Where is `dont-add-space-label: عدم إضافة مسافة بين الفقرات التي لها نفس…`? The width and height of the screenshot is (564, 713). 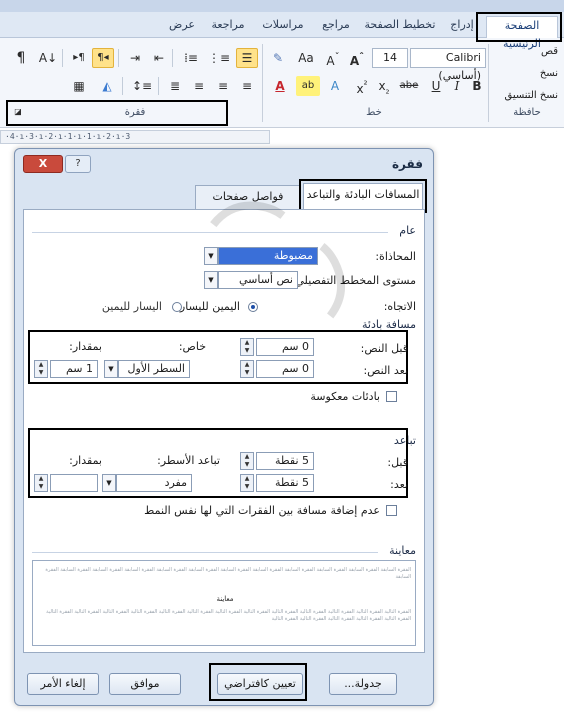
dont-add-space-label: عدم إضافة مسافة بين الفقرات التي لها نفس… is located at coordinates (262, 510).